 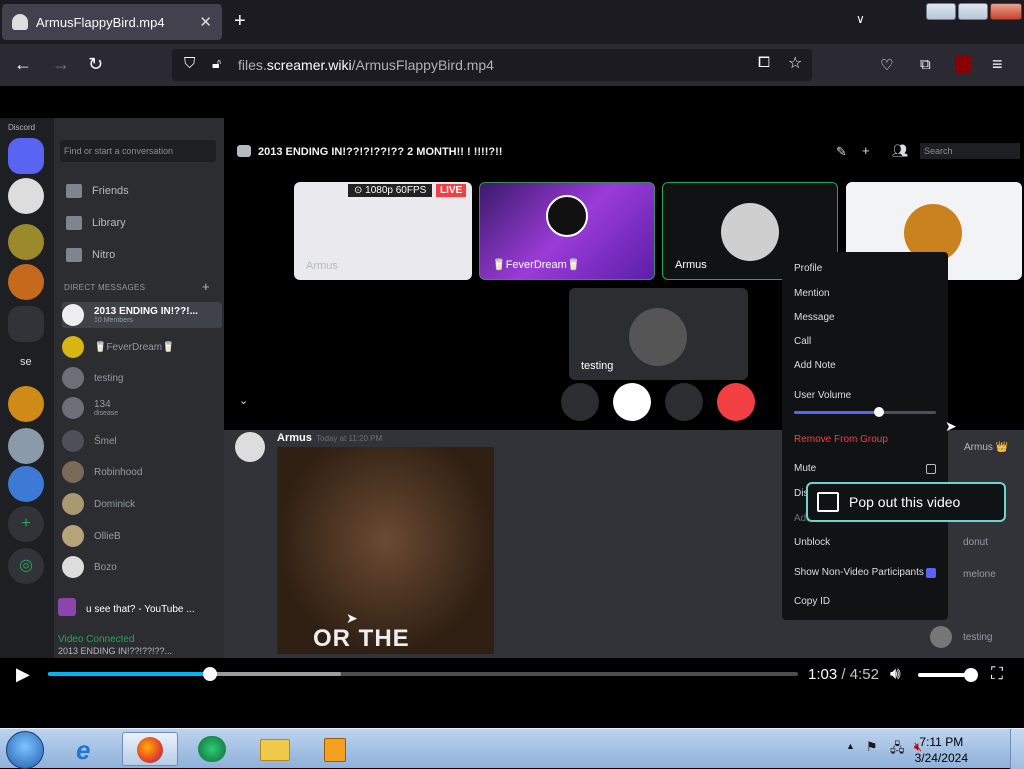 I want to click on maximize-button, so click(x=973, y=11).